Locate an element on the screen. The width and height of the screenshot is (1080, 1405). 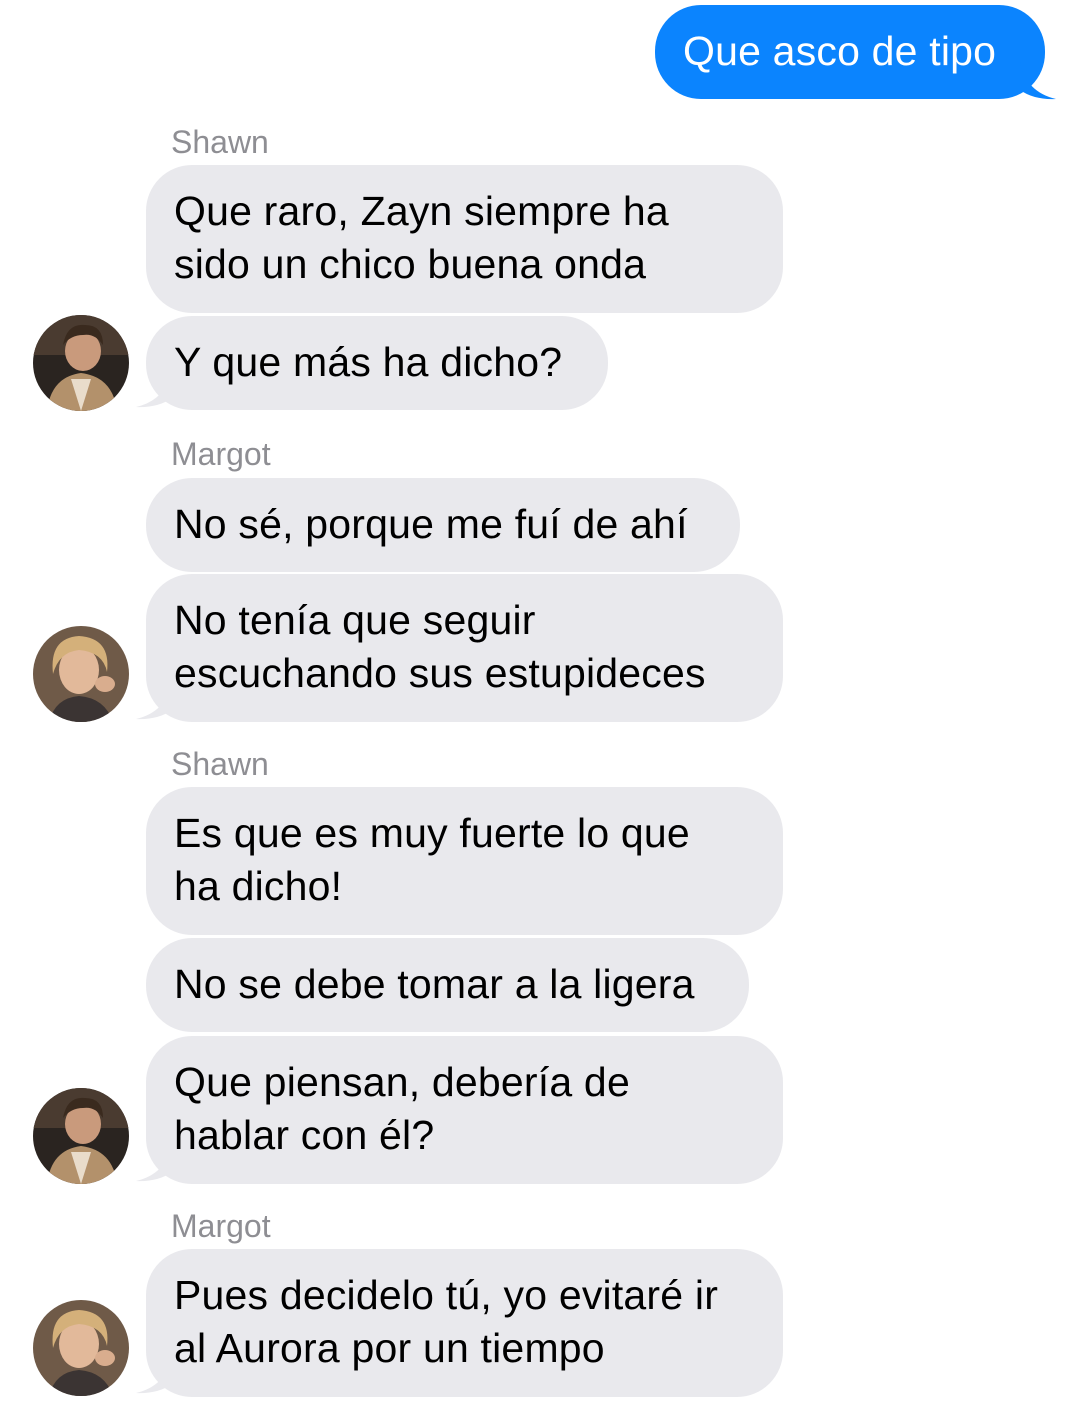
message-text-line: al Aurora por un tiempo is located at coordinates (389, 1348).